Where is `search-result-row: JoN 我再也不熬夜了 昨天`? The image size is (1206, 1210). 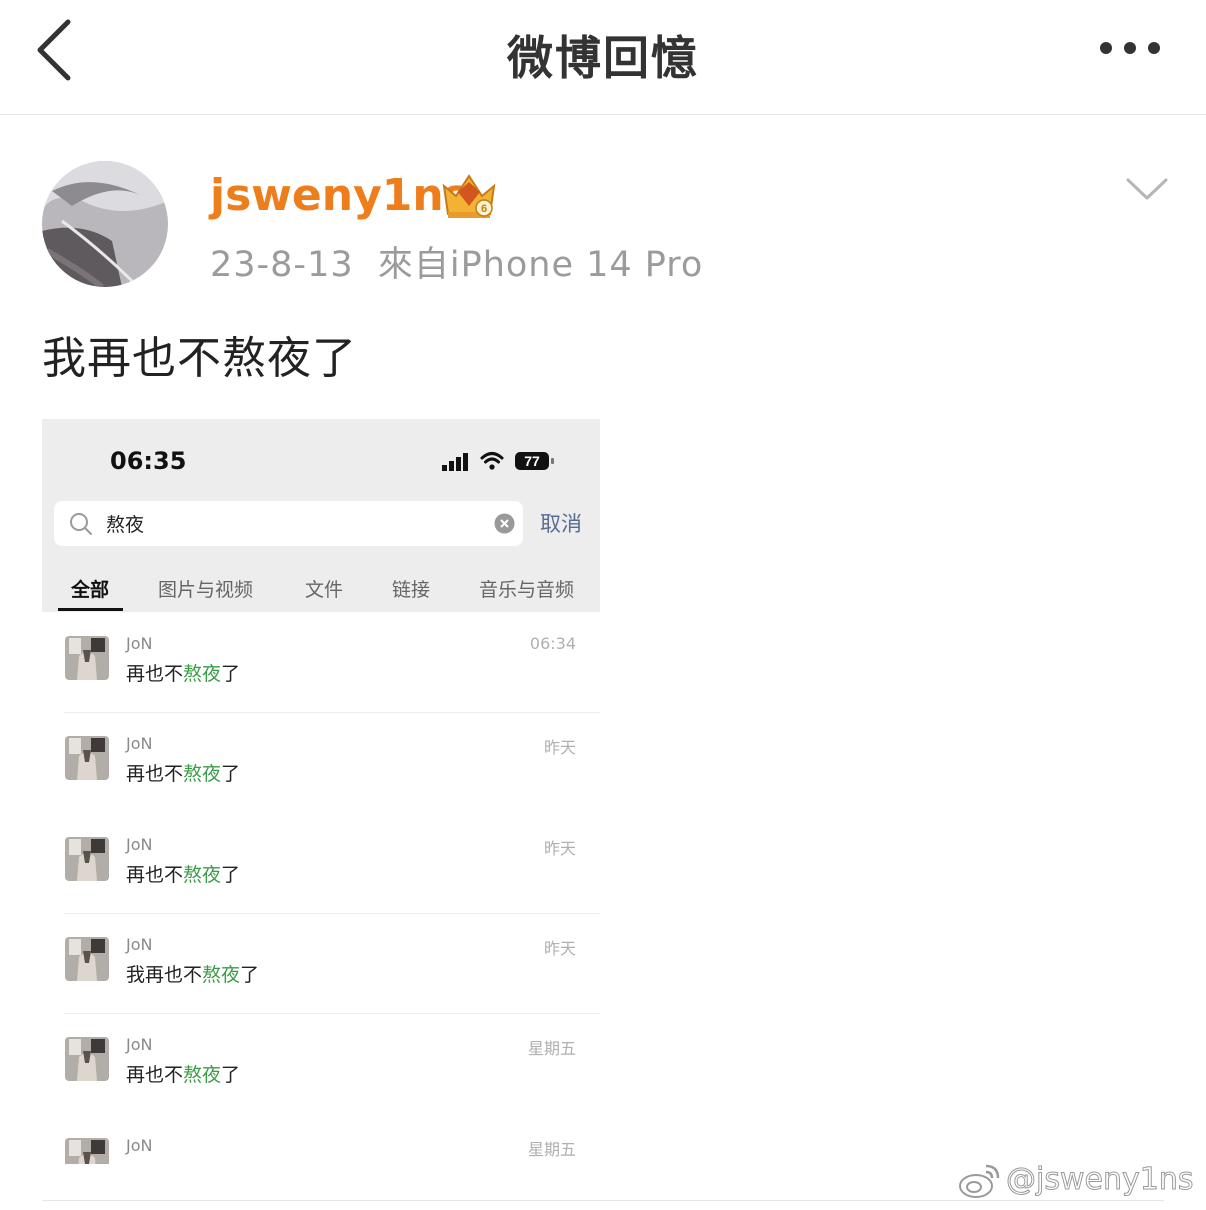 search-result-row: JoN 我再也不熬夜了 昨天 is located at coordinates (321, 970).